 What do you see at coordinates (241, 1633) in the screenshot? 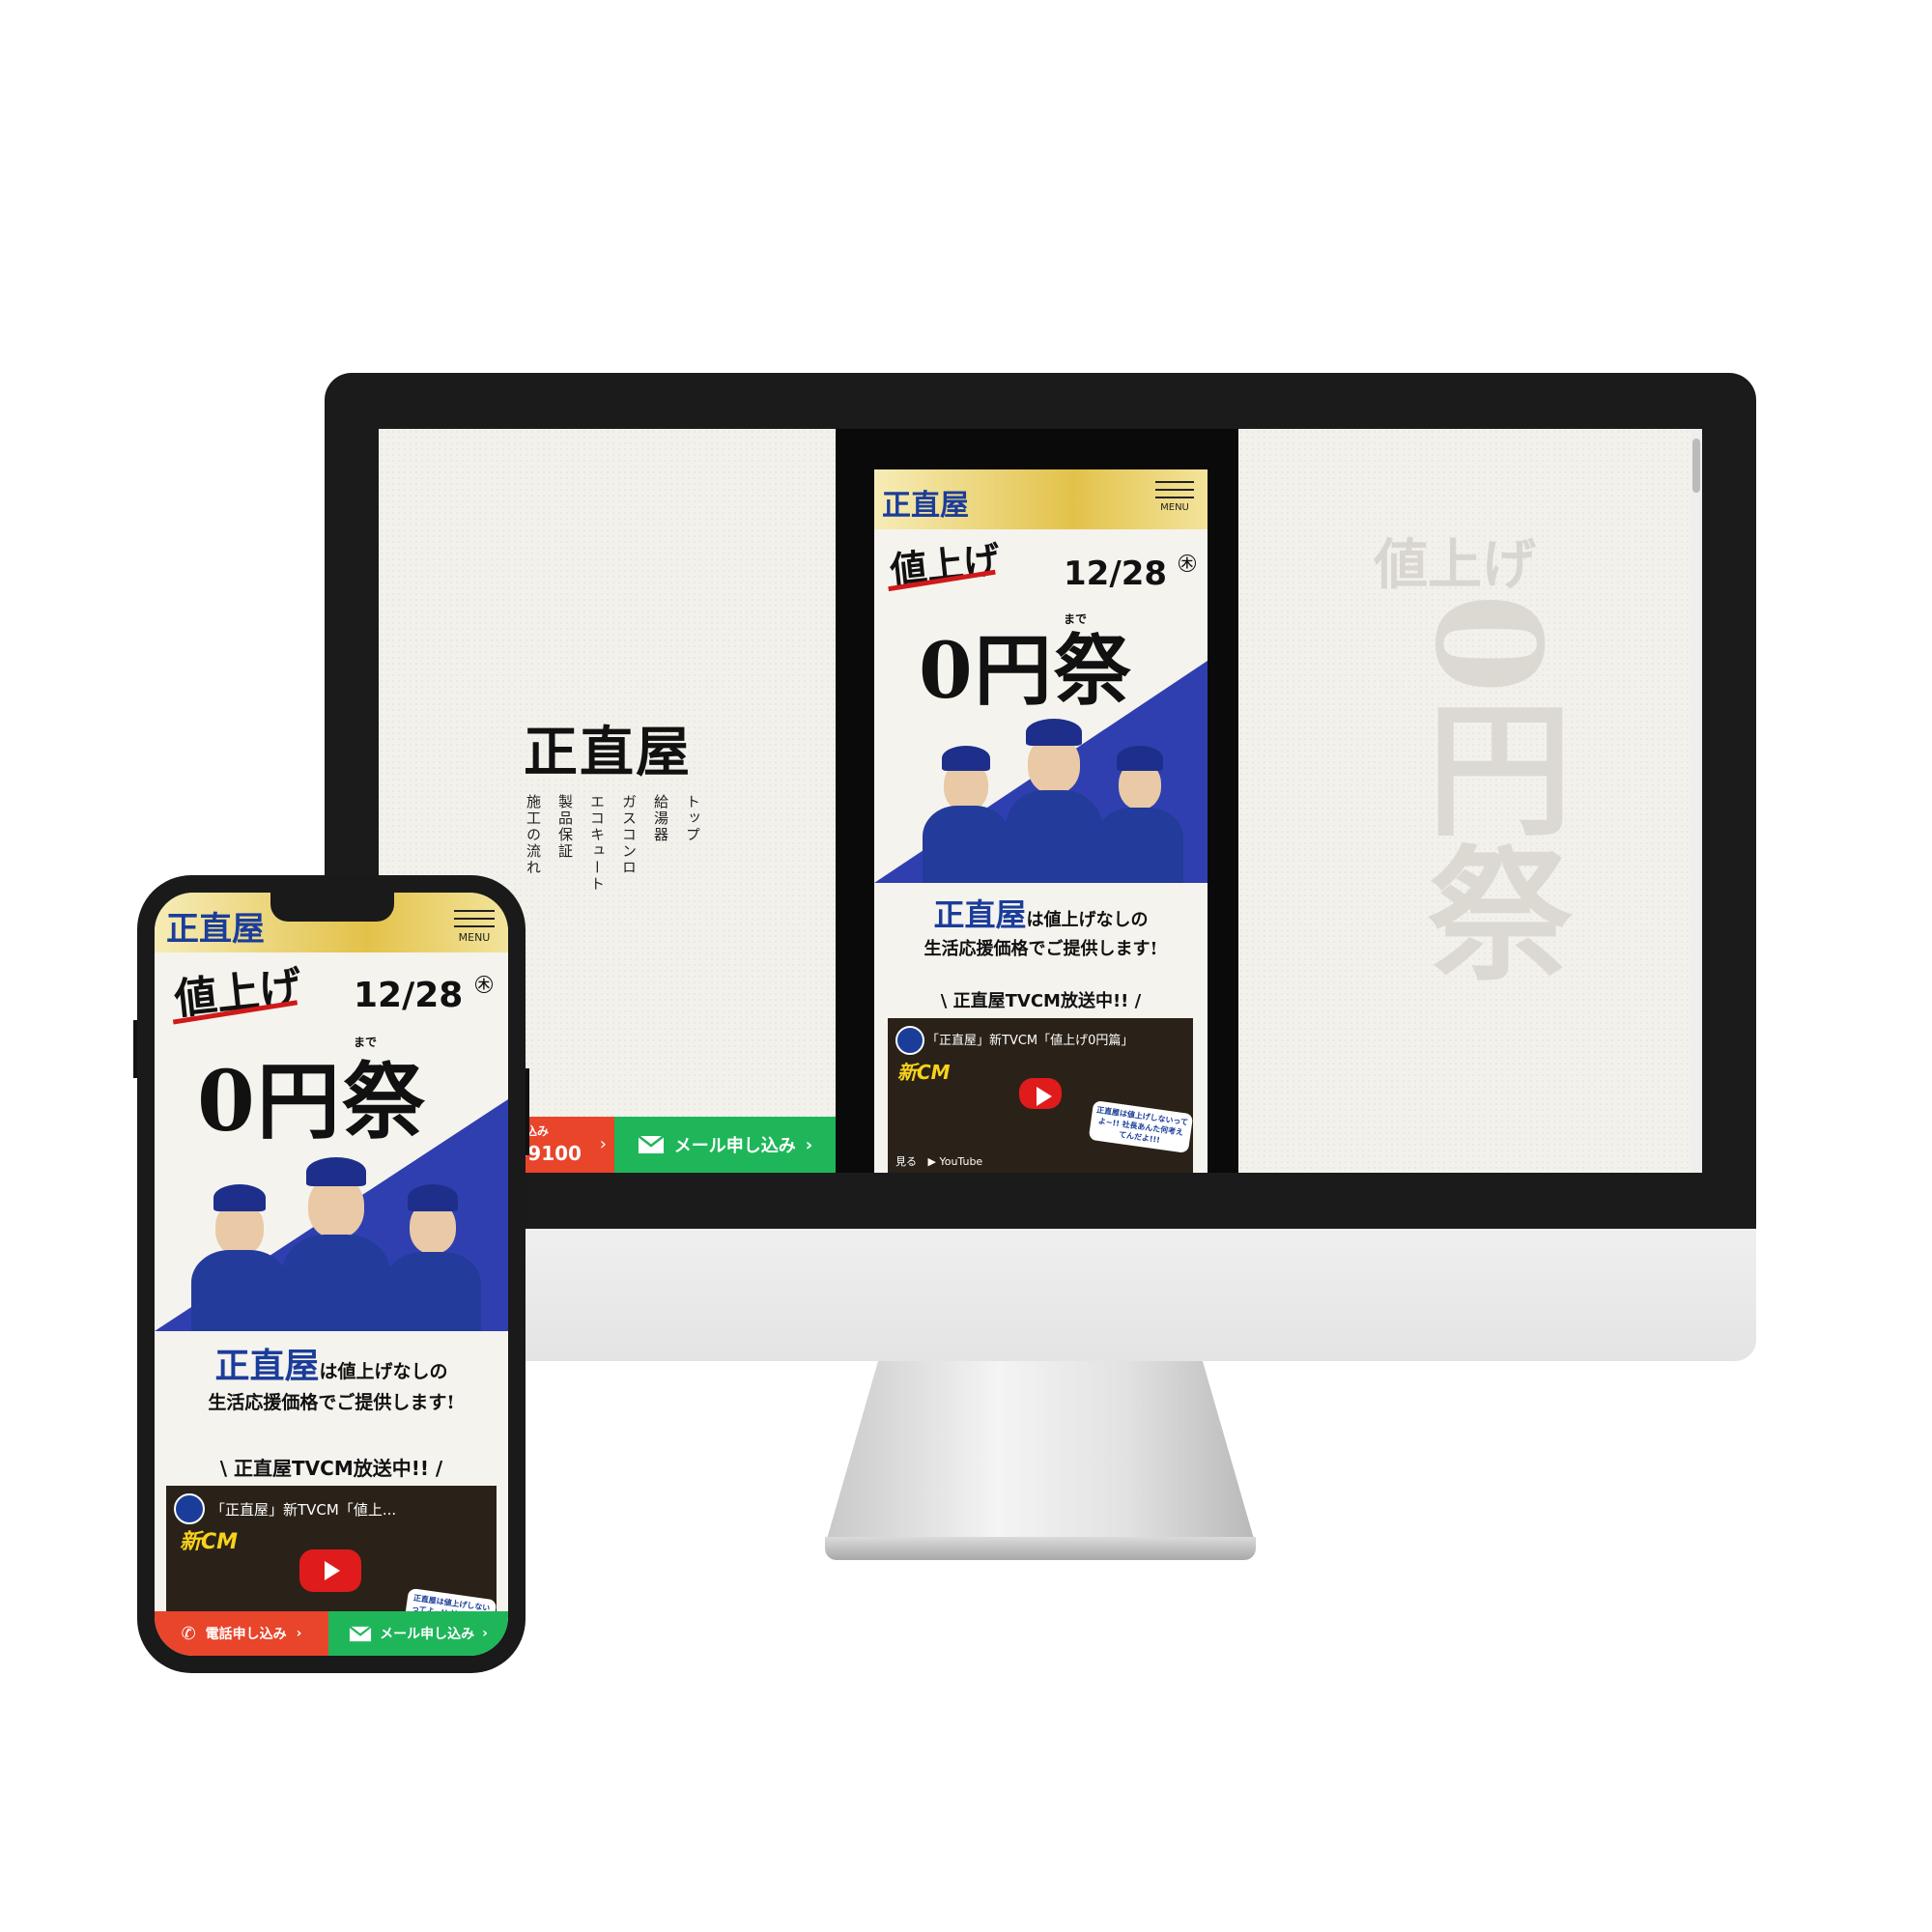
I see `tel-apply-button: ✆ 電話申し込み ›` at bounding box center [241, 1633].